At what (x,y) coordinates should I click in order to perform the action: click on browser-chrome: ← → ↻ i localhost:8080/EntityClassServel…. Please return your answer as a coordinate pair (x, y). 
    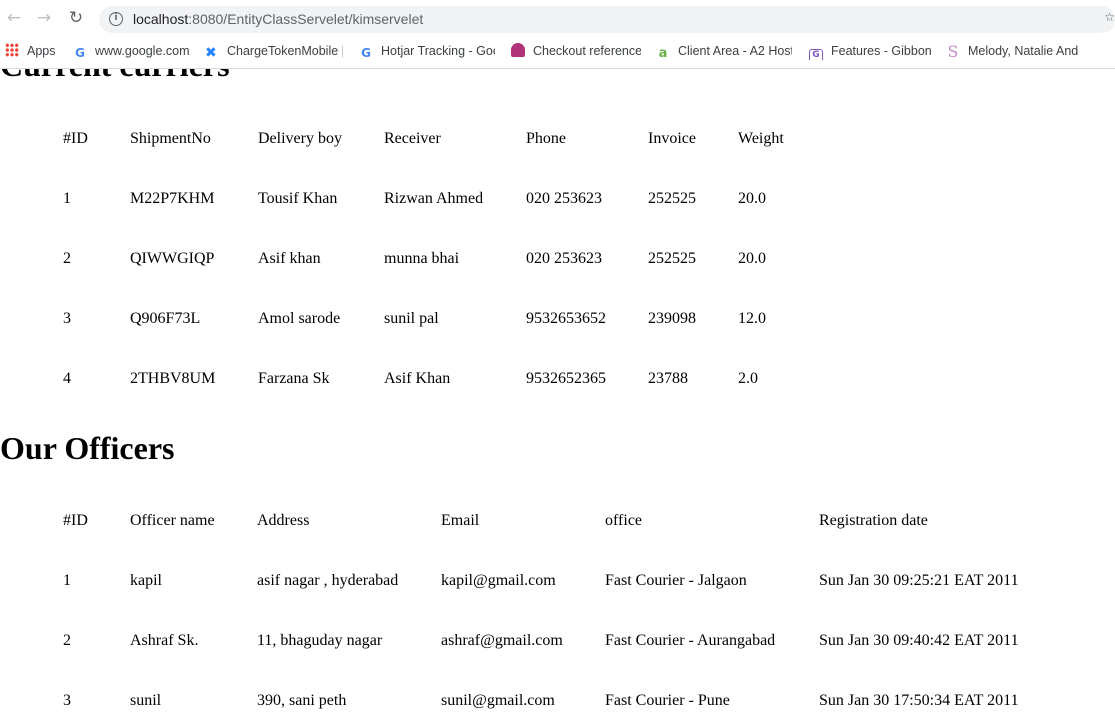
    Looking at the image, I should click on (557, 34).